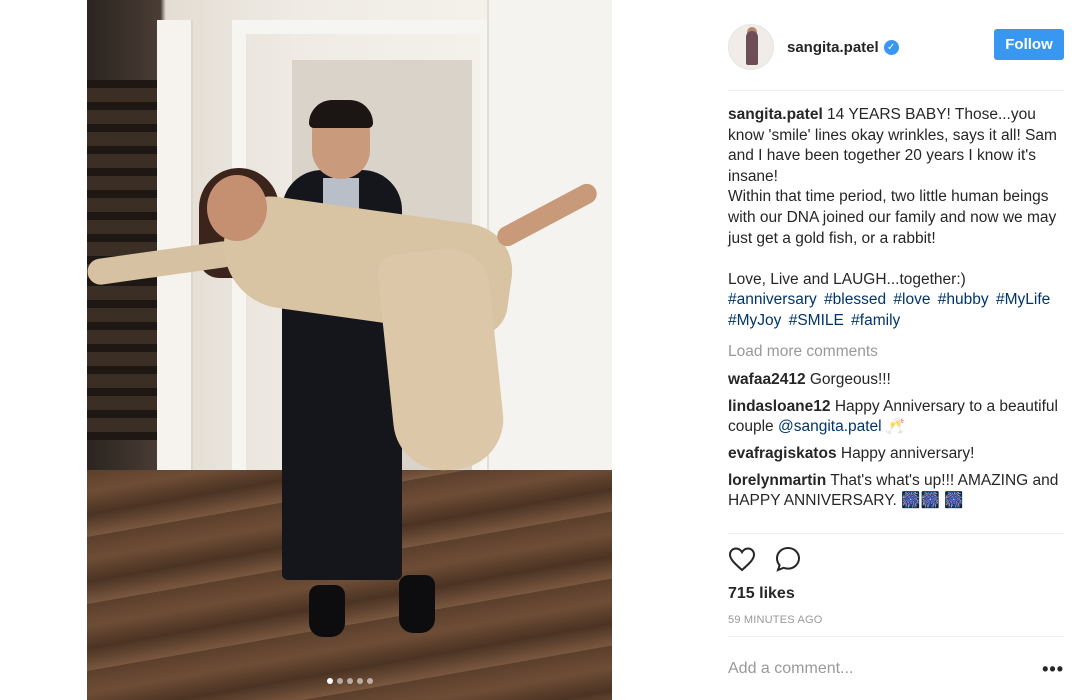  Describe the element at coordinates (891, 47) in the screenshot. I see `verified-badge-icon: ✓` at that location.